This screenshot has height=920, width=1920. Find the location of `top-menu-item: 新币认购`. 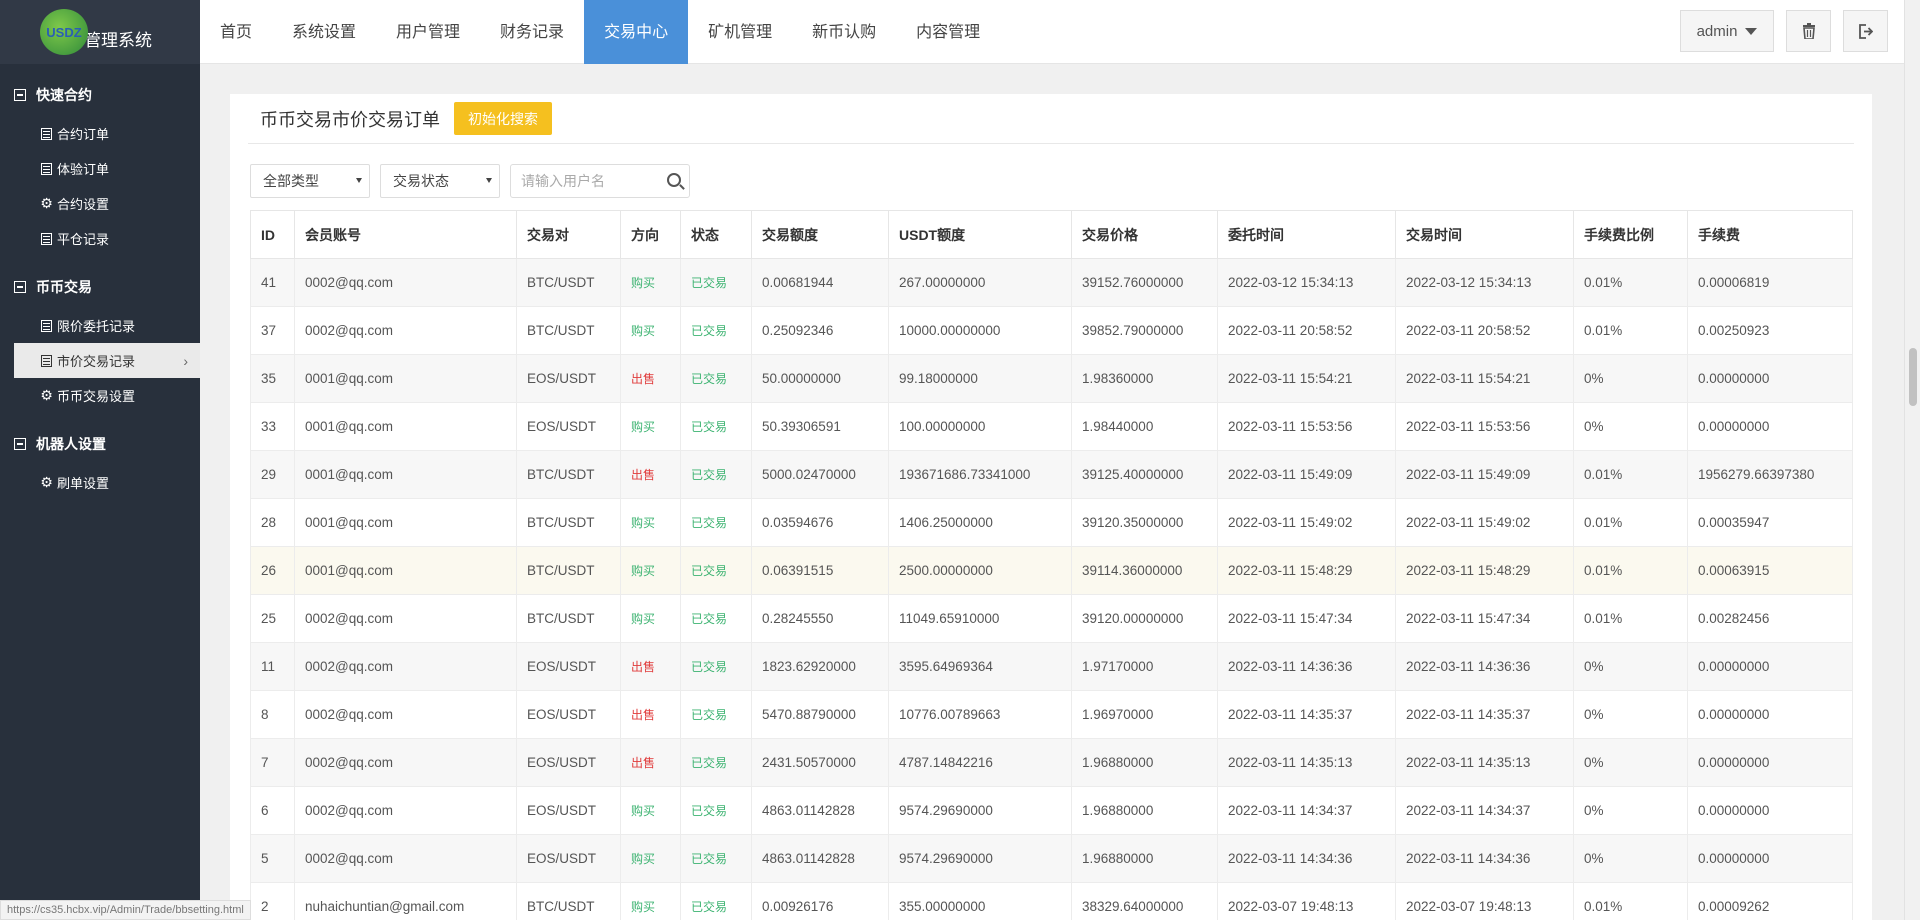

top-menu-item: 新币认购 is located at coordinates (844, 32).